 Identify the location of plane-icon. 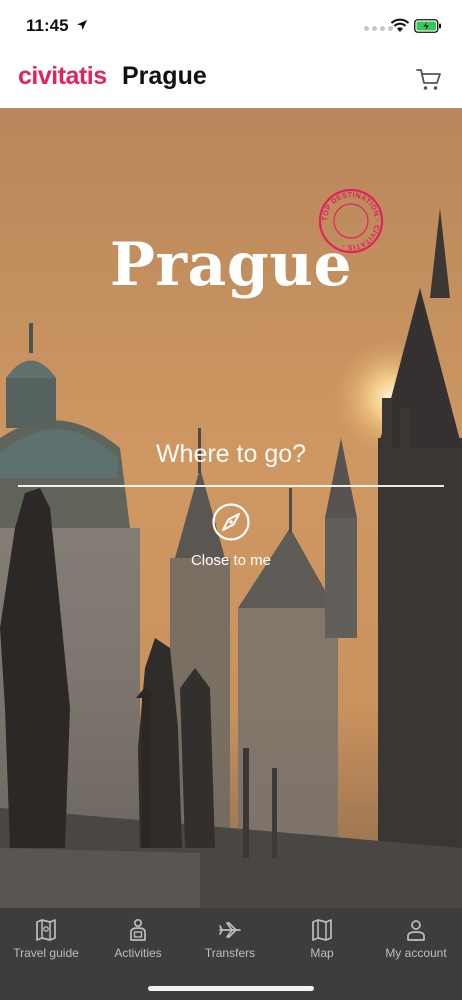
(230, 930).